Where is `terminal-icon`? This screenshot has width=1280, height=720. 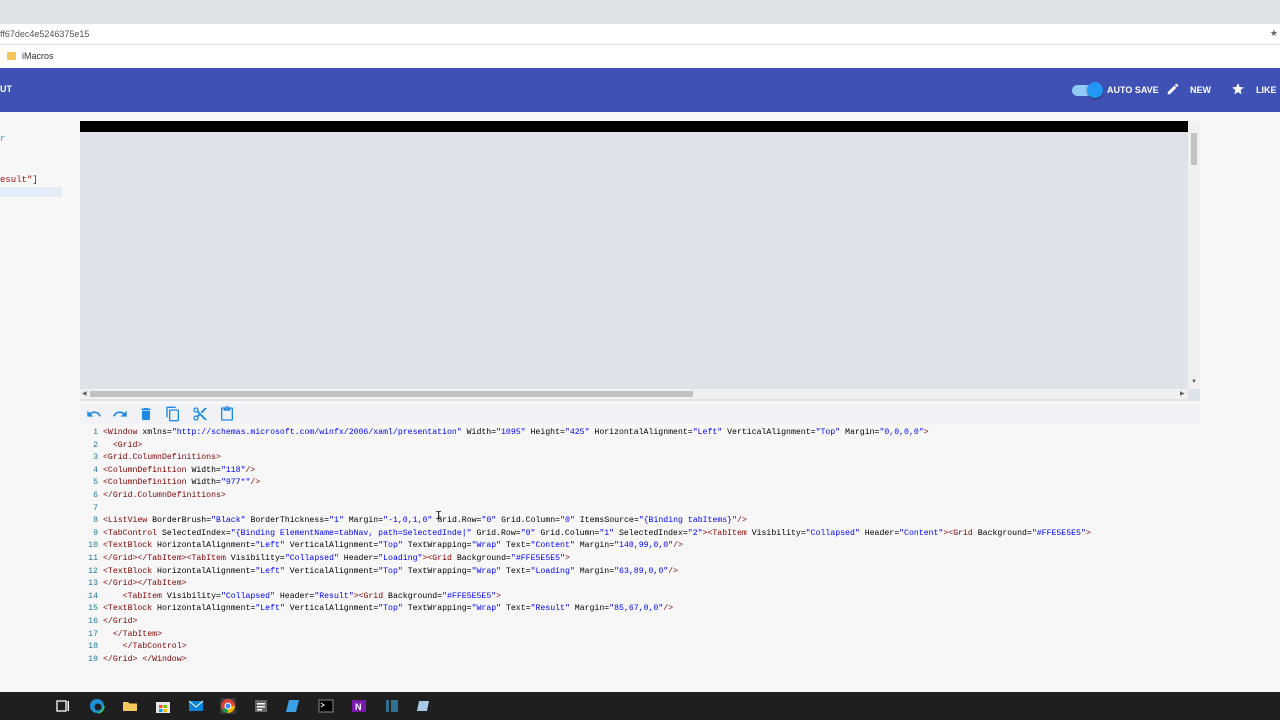
terminal-icon is located at coordinates (326, 706).